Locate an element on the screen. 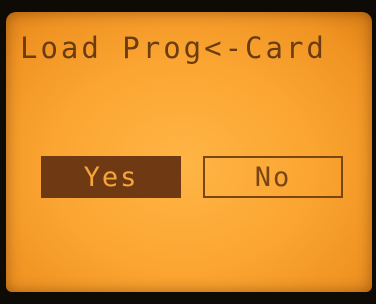 The width and height of the screenshot is (376, 304). no-button: No is located at coordinates (273, 177).